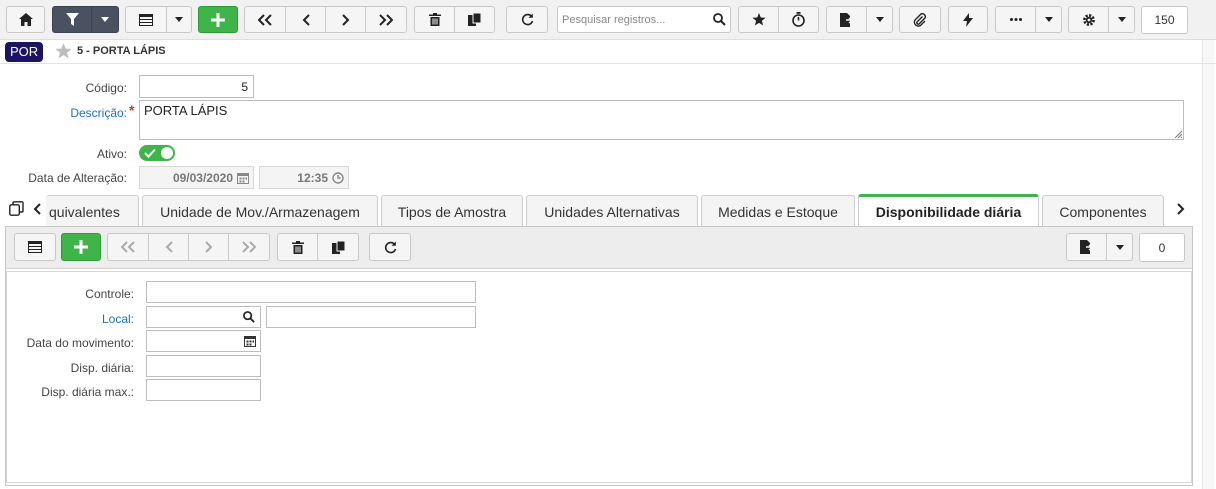  I want to click on tab-unidades-alternativas: Unidades Alternativas, so click(612, 211).